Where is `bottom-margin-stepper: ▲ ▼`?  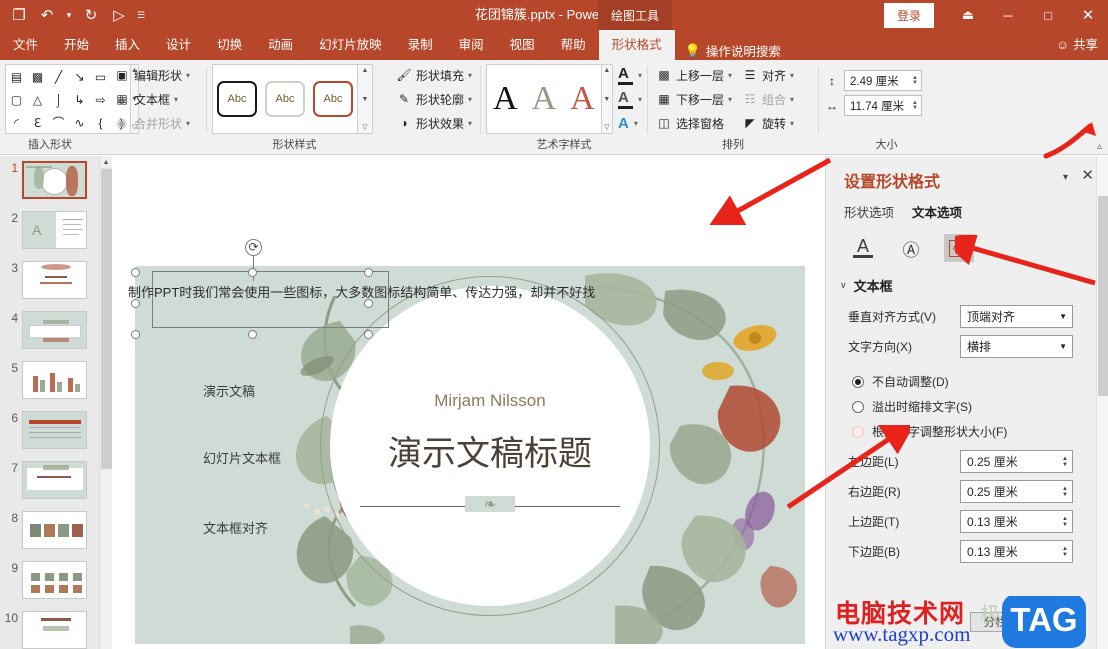 bottom-margin-stepper: ▲ ▼ is located at coordinates (1065, 552).